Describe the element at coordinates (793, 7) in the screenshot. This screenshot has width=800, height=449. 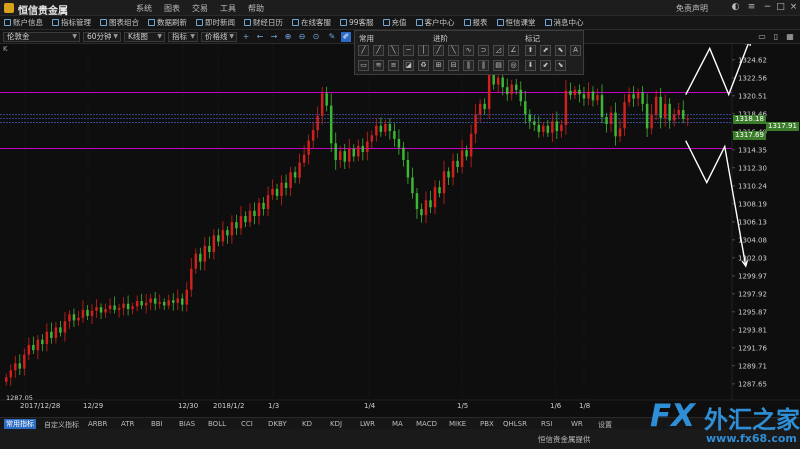
I see `close-icon: ×` at that location.